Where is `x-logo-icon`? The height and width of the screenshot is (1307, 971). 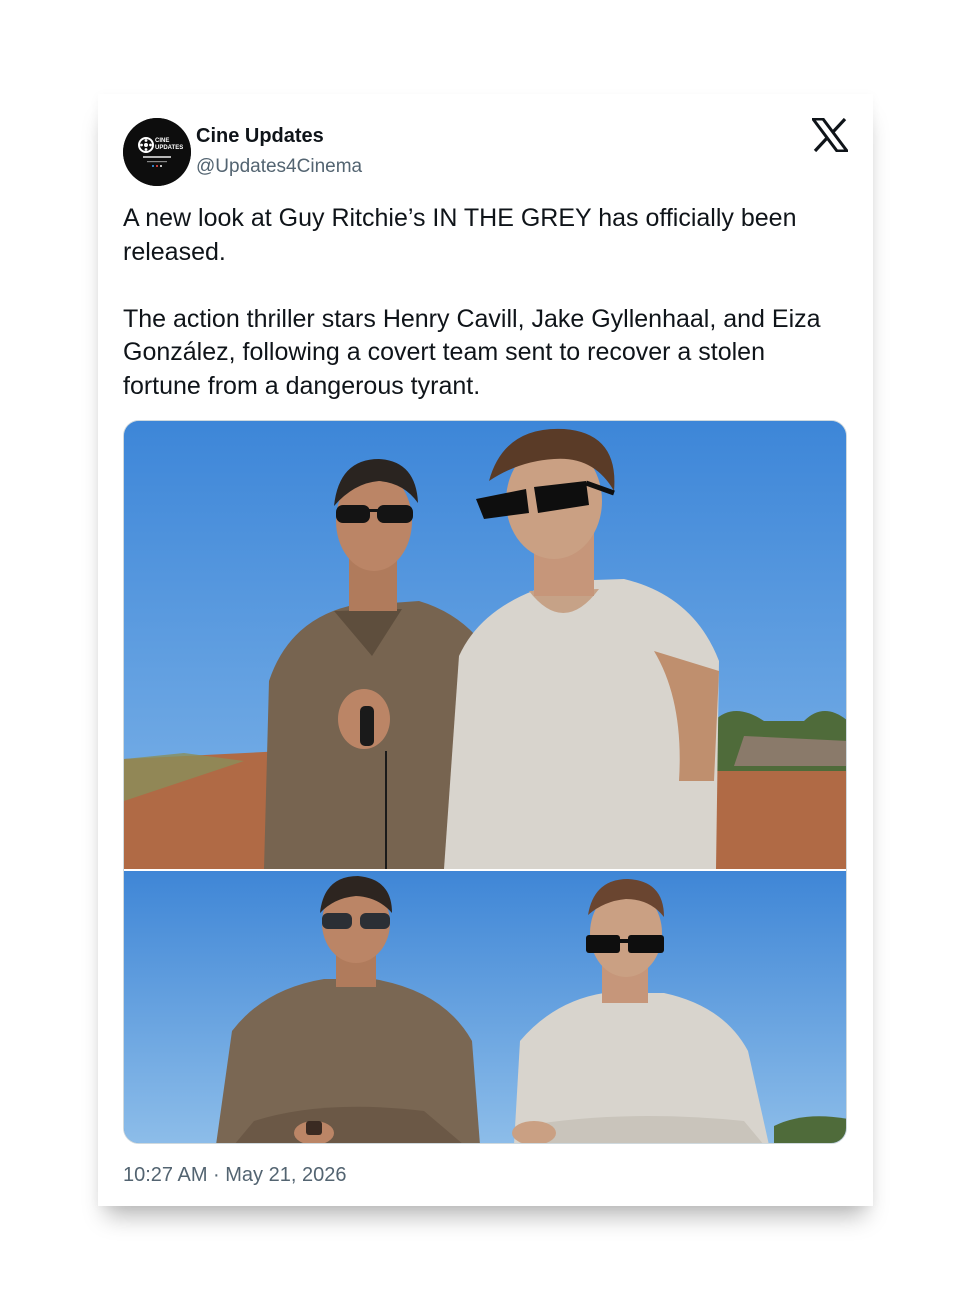
x-logo-icon is located at coordinates (830, 135).